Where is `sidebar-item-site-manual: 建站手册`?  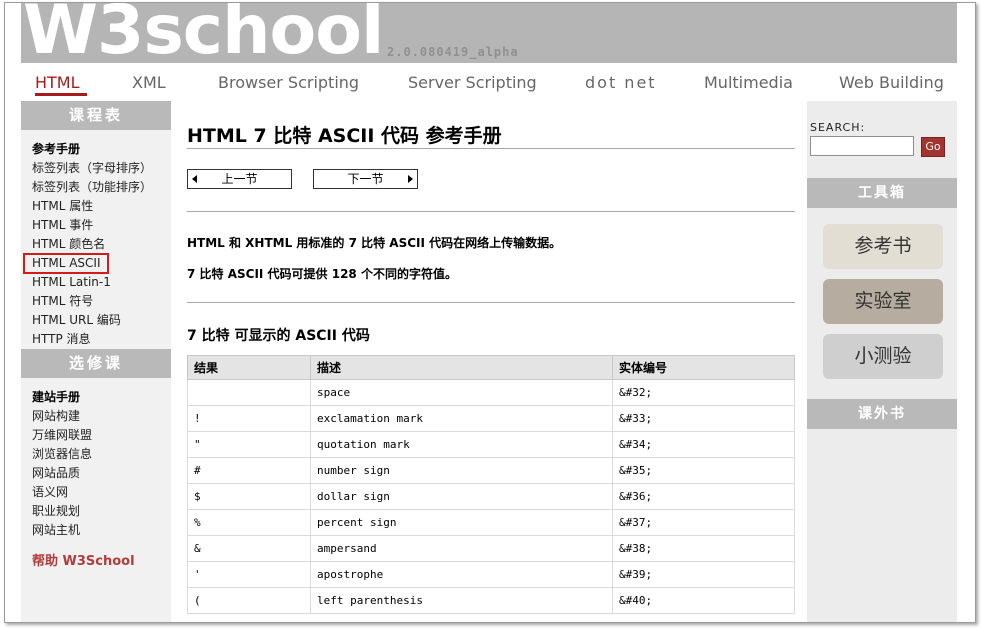
sidebar-item-site-manual: 建站手册 is located at coordinates (101, 397).